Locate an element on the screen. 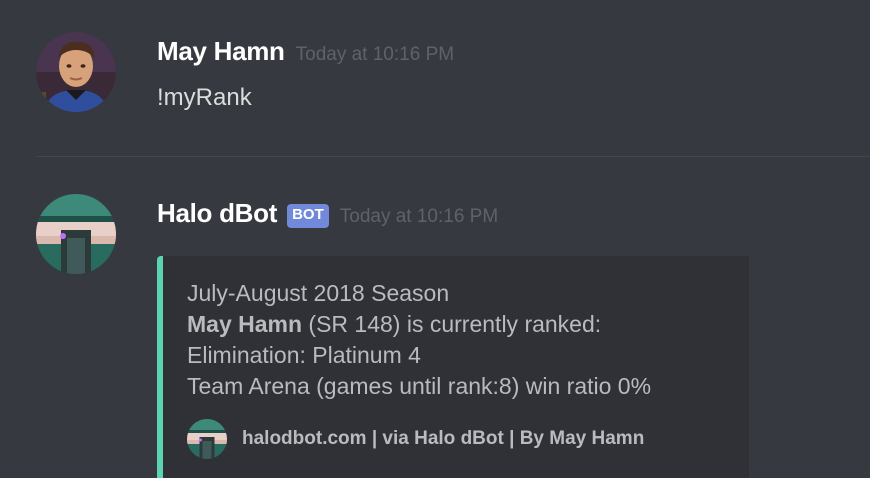 The height and width of the screenshot is (478, 870). bot-tag-badge: BOT is located at coordinates (308, 216).